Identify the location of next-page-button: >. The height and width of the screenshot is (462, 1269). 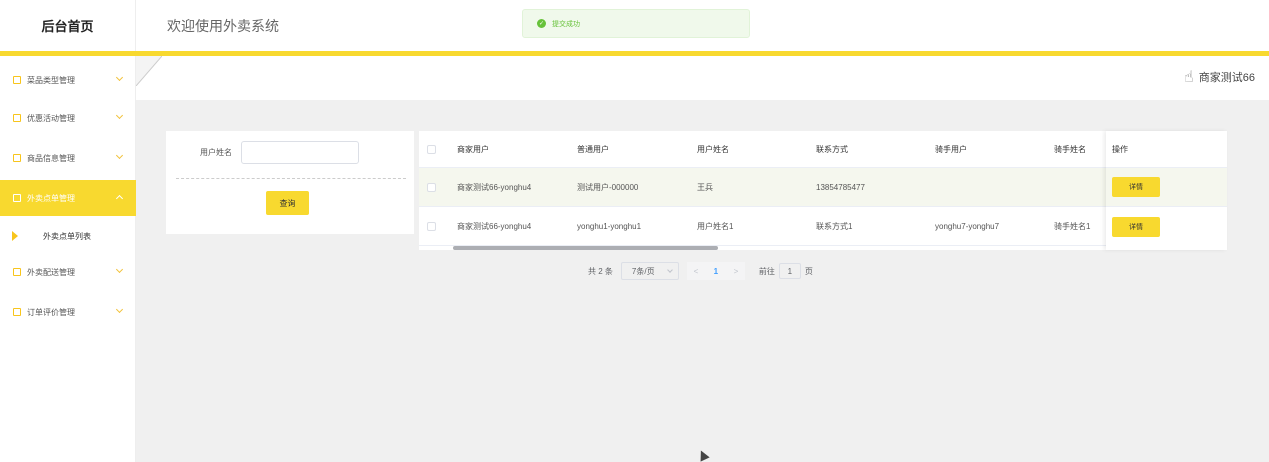
(735, 271).